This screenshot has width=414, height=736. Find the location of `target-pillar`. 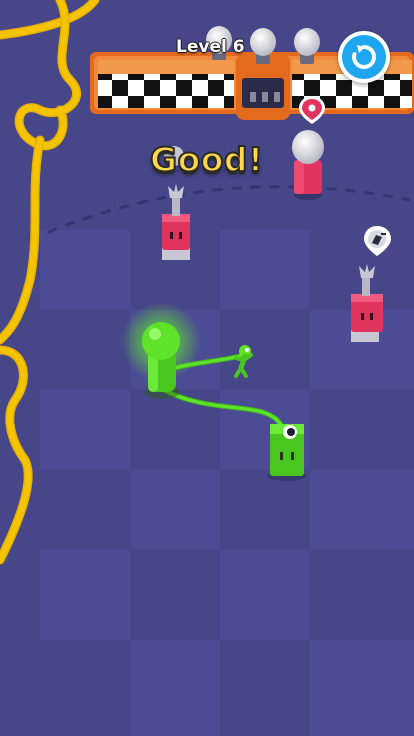

target-pillar is located at coordinates (308, 165).